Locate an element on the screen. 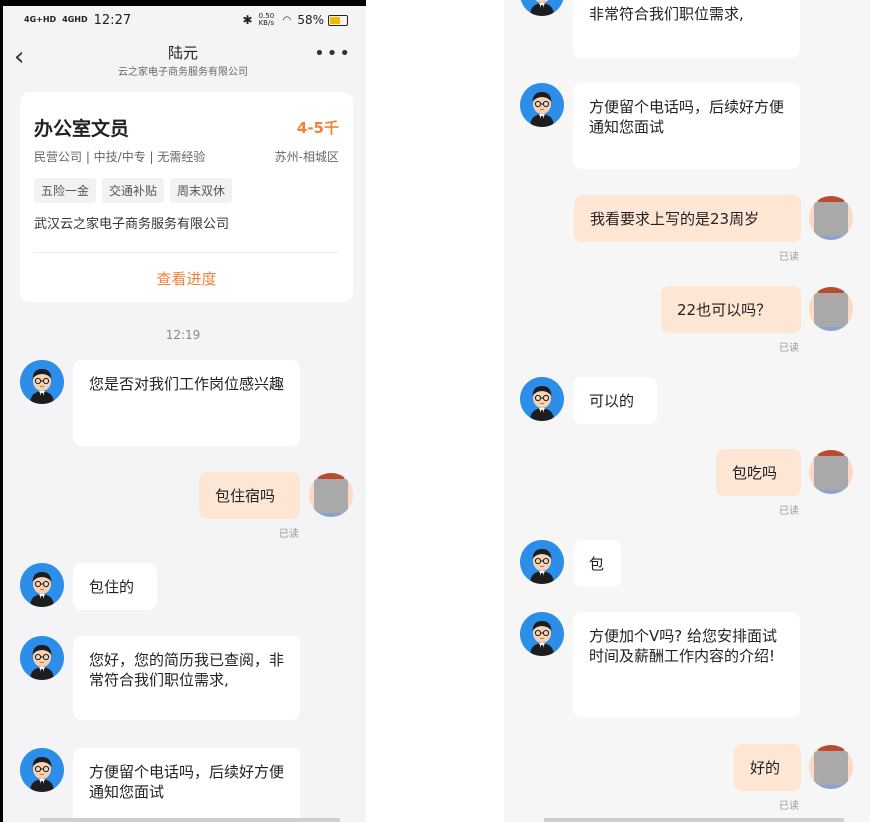 The width and height of the screenshot is (870, 822). more-icon: ••• is located at coordinates (333, 54).